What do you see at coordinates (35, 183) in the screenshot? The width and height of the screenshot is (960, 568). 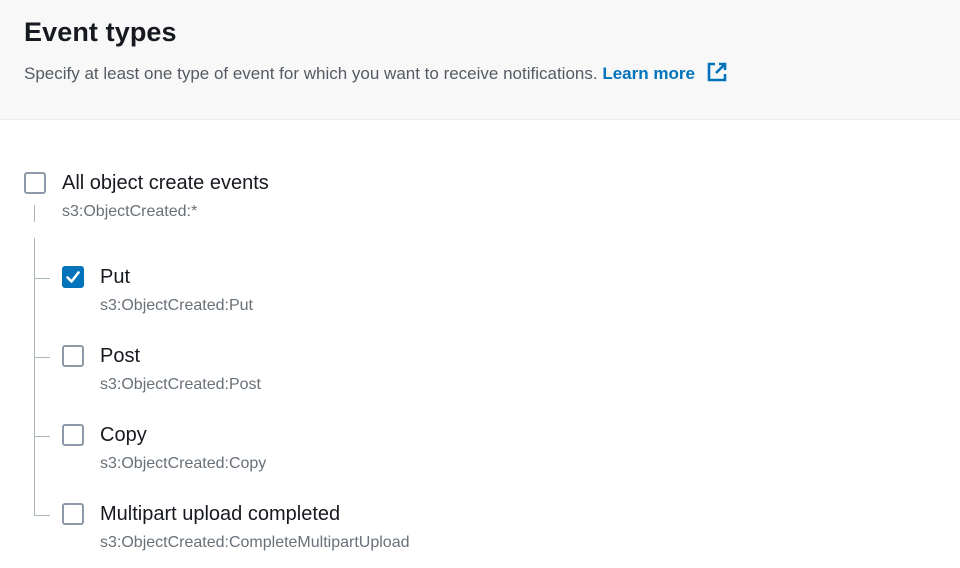 I see `all-create-events-checkbox` at bounding box center [35, 183].